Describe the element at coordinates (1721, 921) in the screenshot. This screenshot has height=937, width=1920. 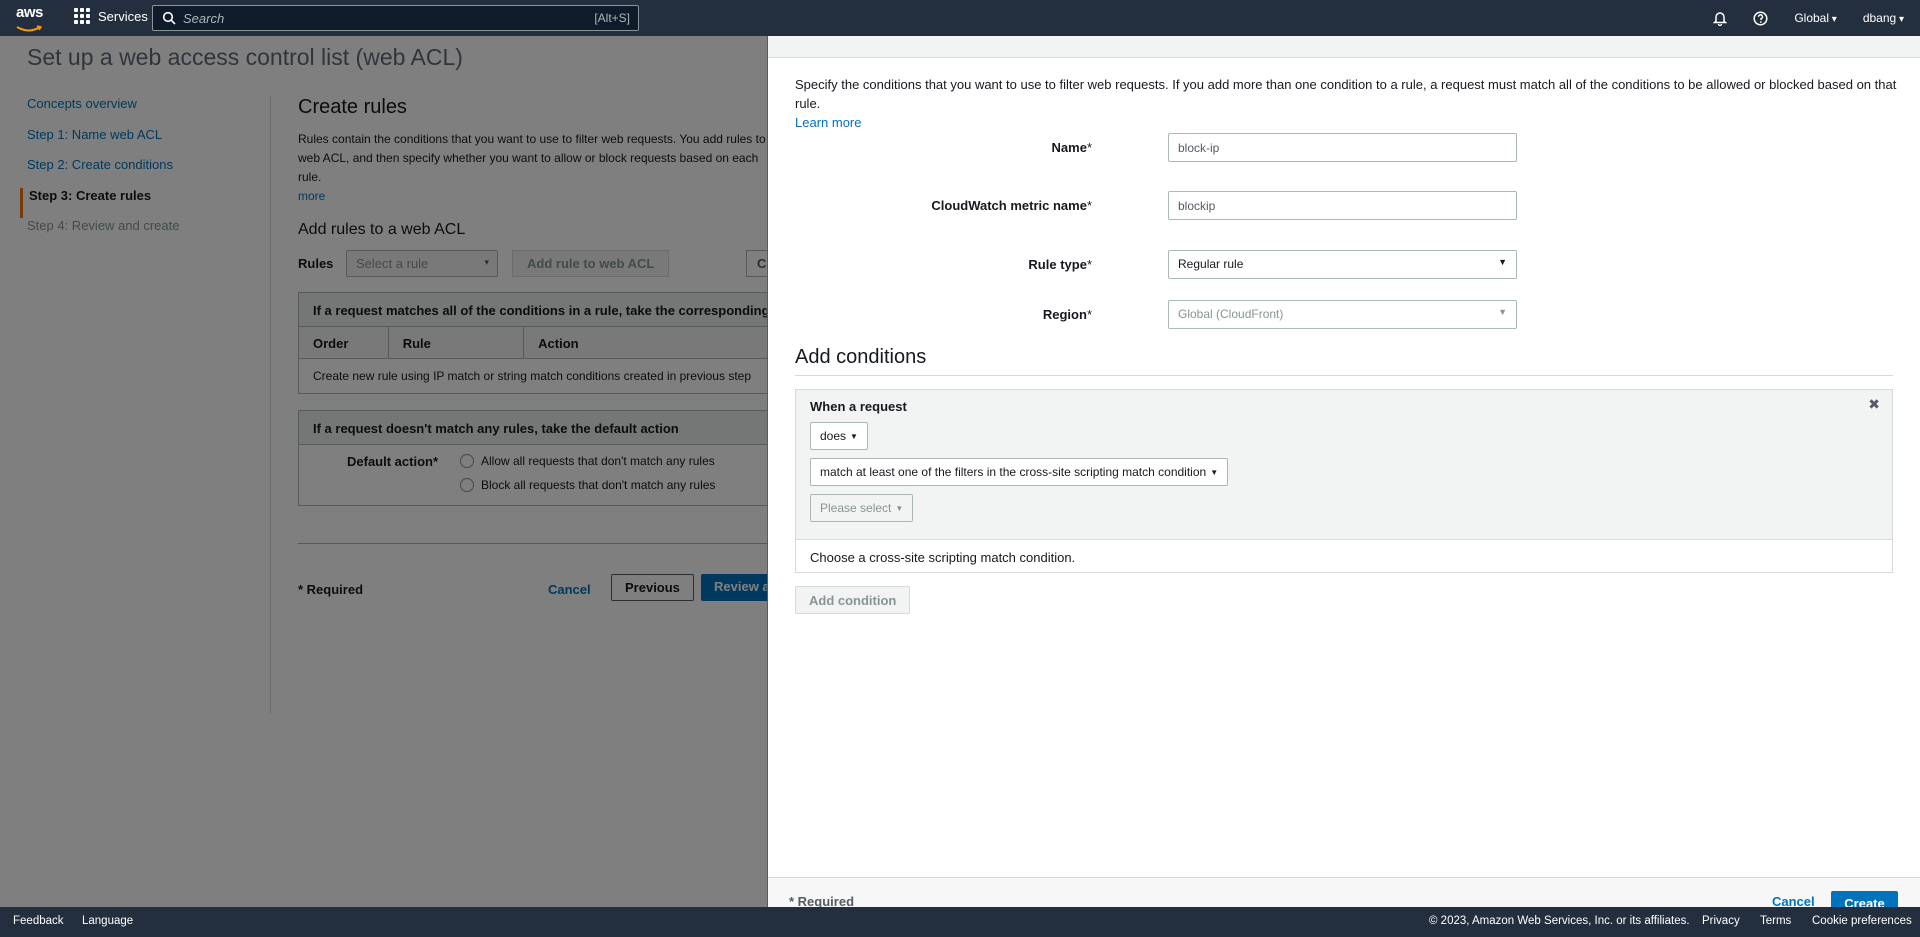
I see `privacy-link: Privacy` at that location.